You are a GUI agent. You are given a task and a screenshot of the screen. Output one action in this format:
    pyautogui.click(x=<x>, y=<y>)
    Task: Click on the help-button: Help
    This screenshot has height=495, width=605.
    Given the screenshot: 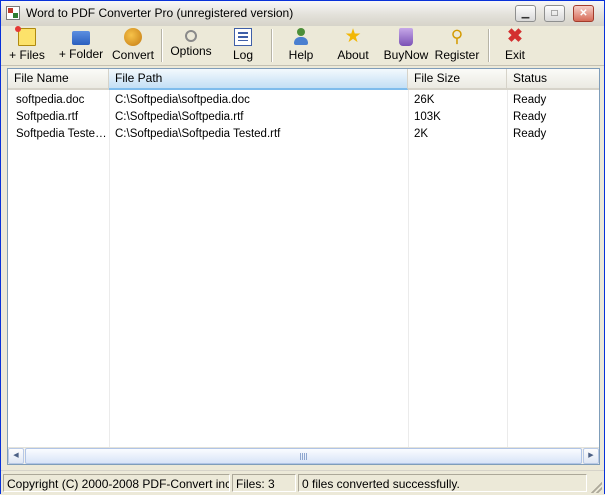 What is the action you would take?
    pyautogui.click(x=301, y=45)
    